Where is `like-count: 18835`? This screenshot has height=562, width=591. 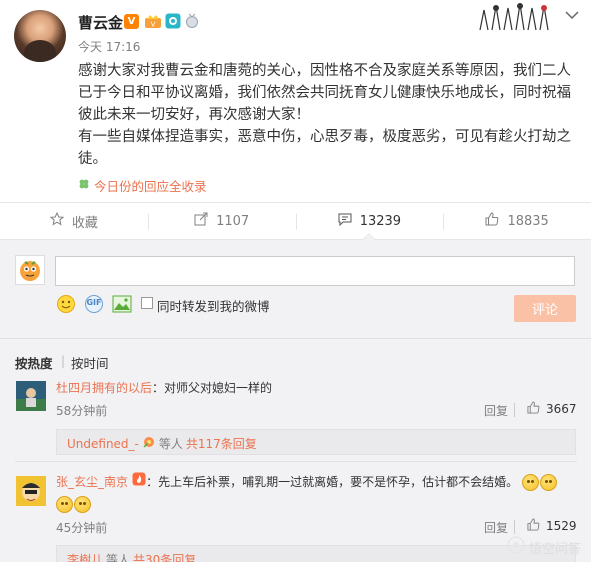
like-count: 18835 is located at coordinates (528, 221).